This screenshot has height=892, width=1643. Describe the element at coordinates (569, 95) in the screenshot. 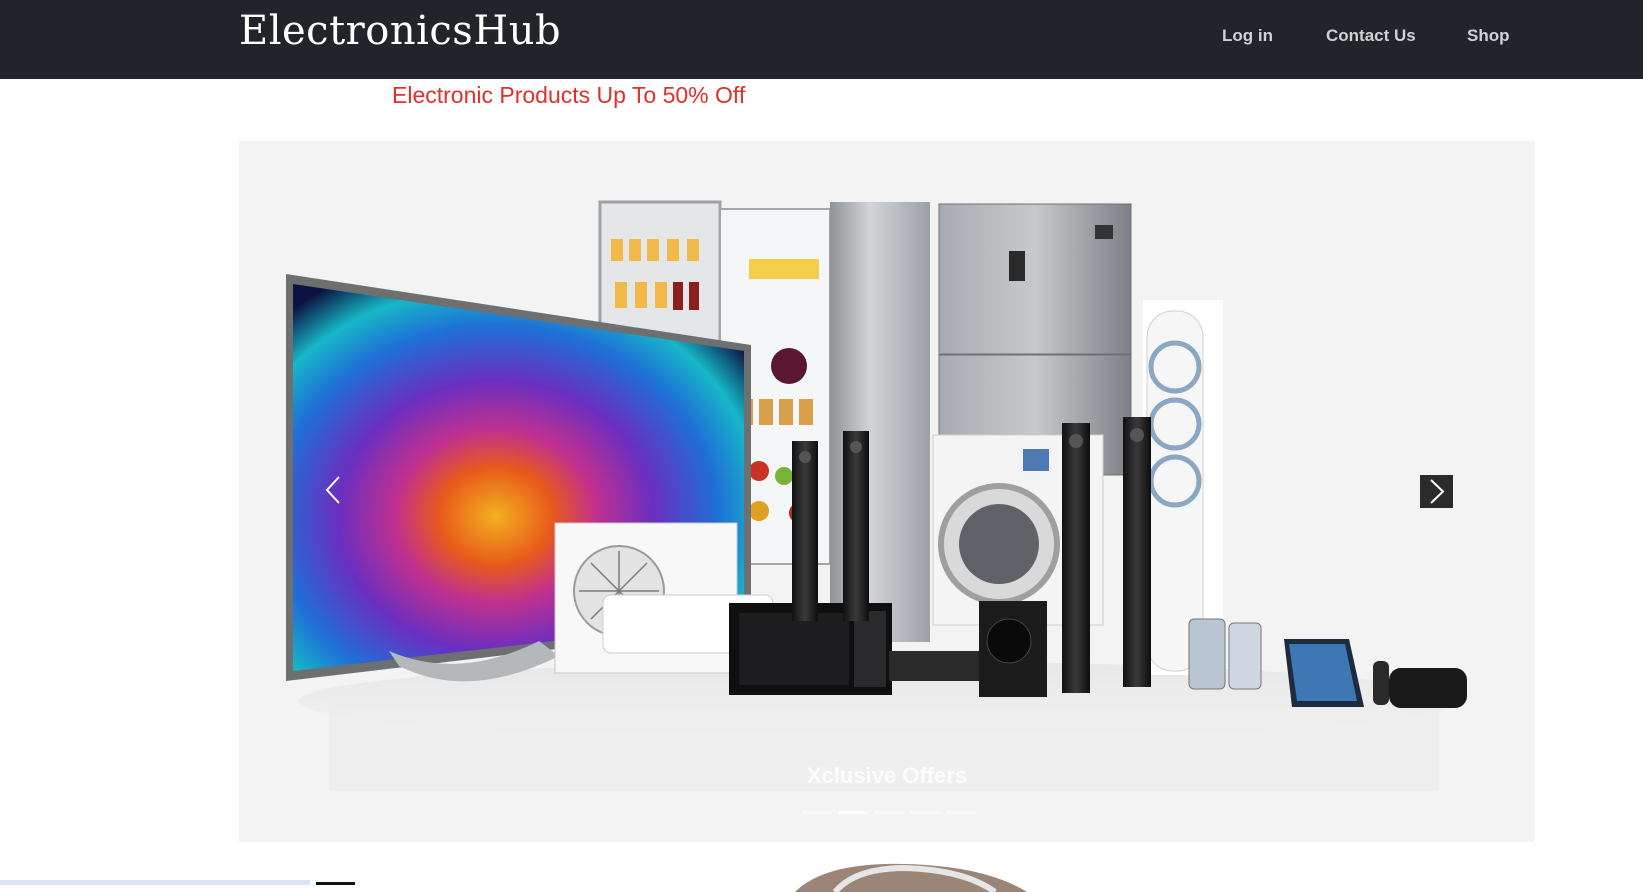

I see `promo-banner-text: Electronic Products Up To 50% Off` at that location.